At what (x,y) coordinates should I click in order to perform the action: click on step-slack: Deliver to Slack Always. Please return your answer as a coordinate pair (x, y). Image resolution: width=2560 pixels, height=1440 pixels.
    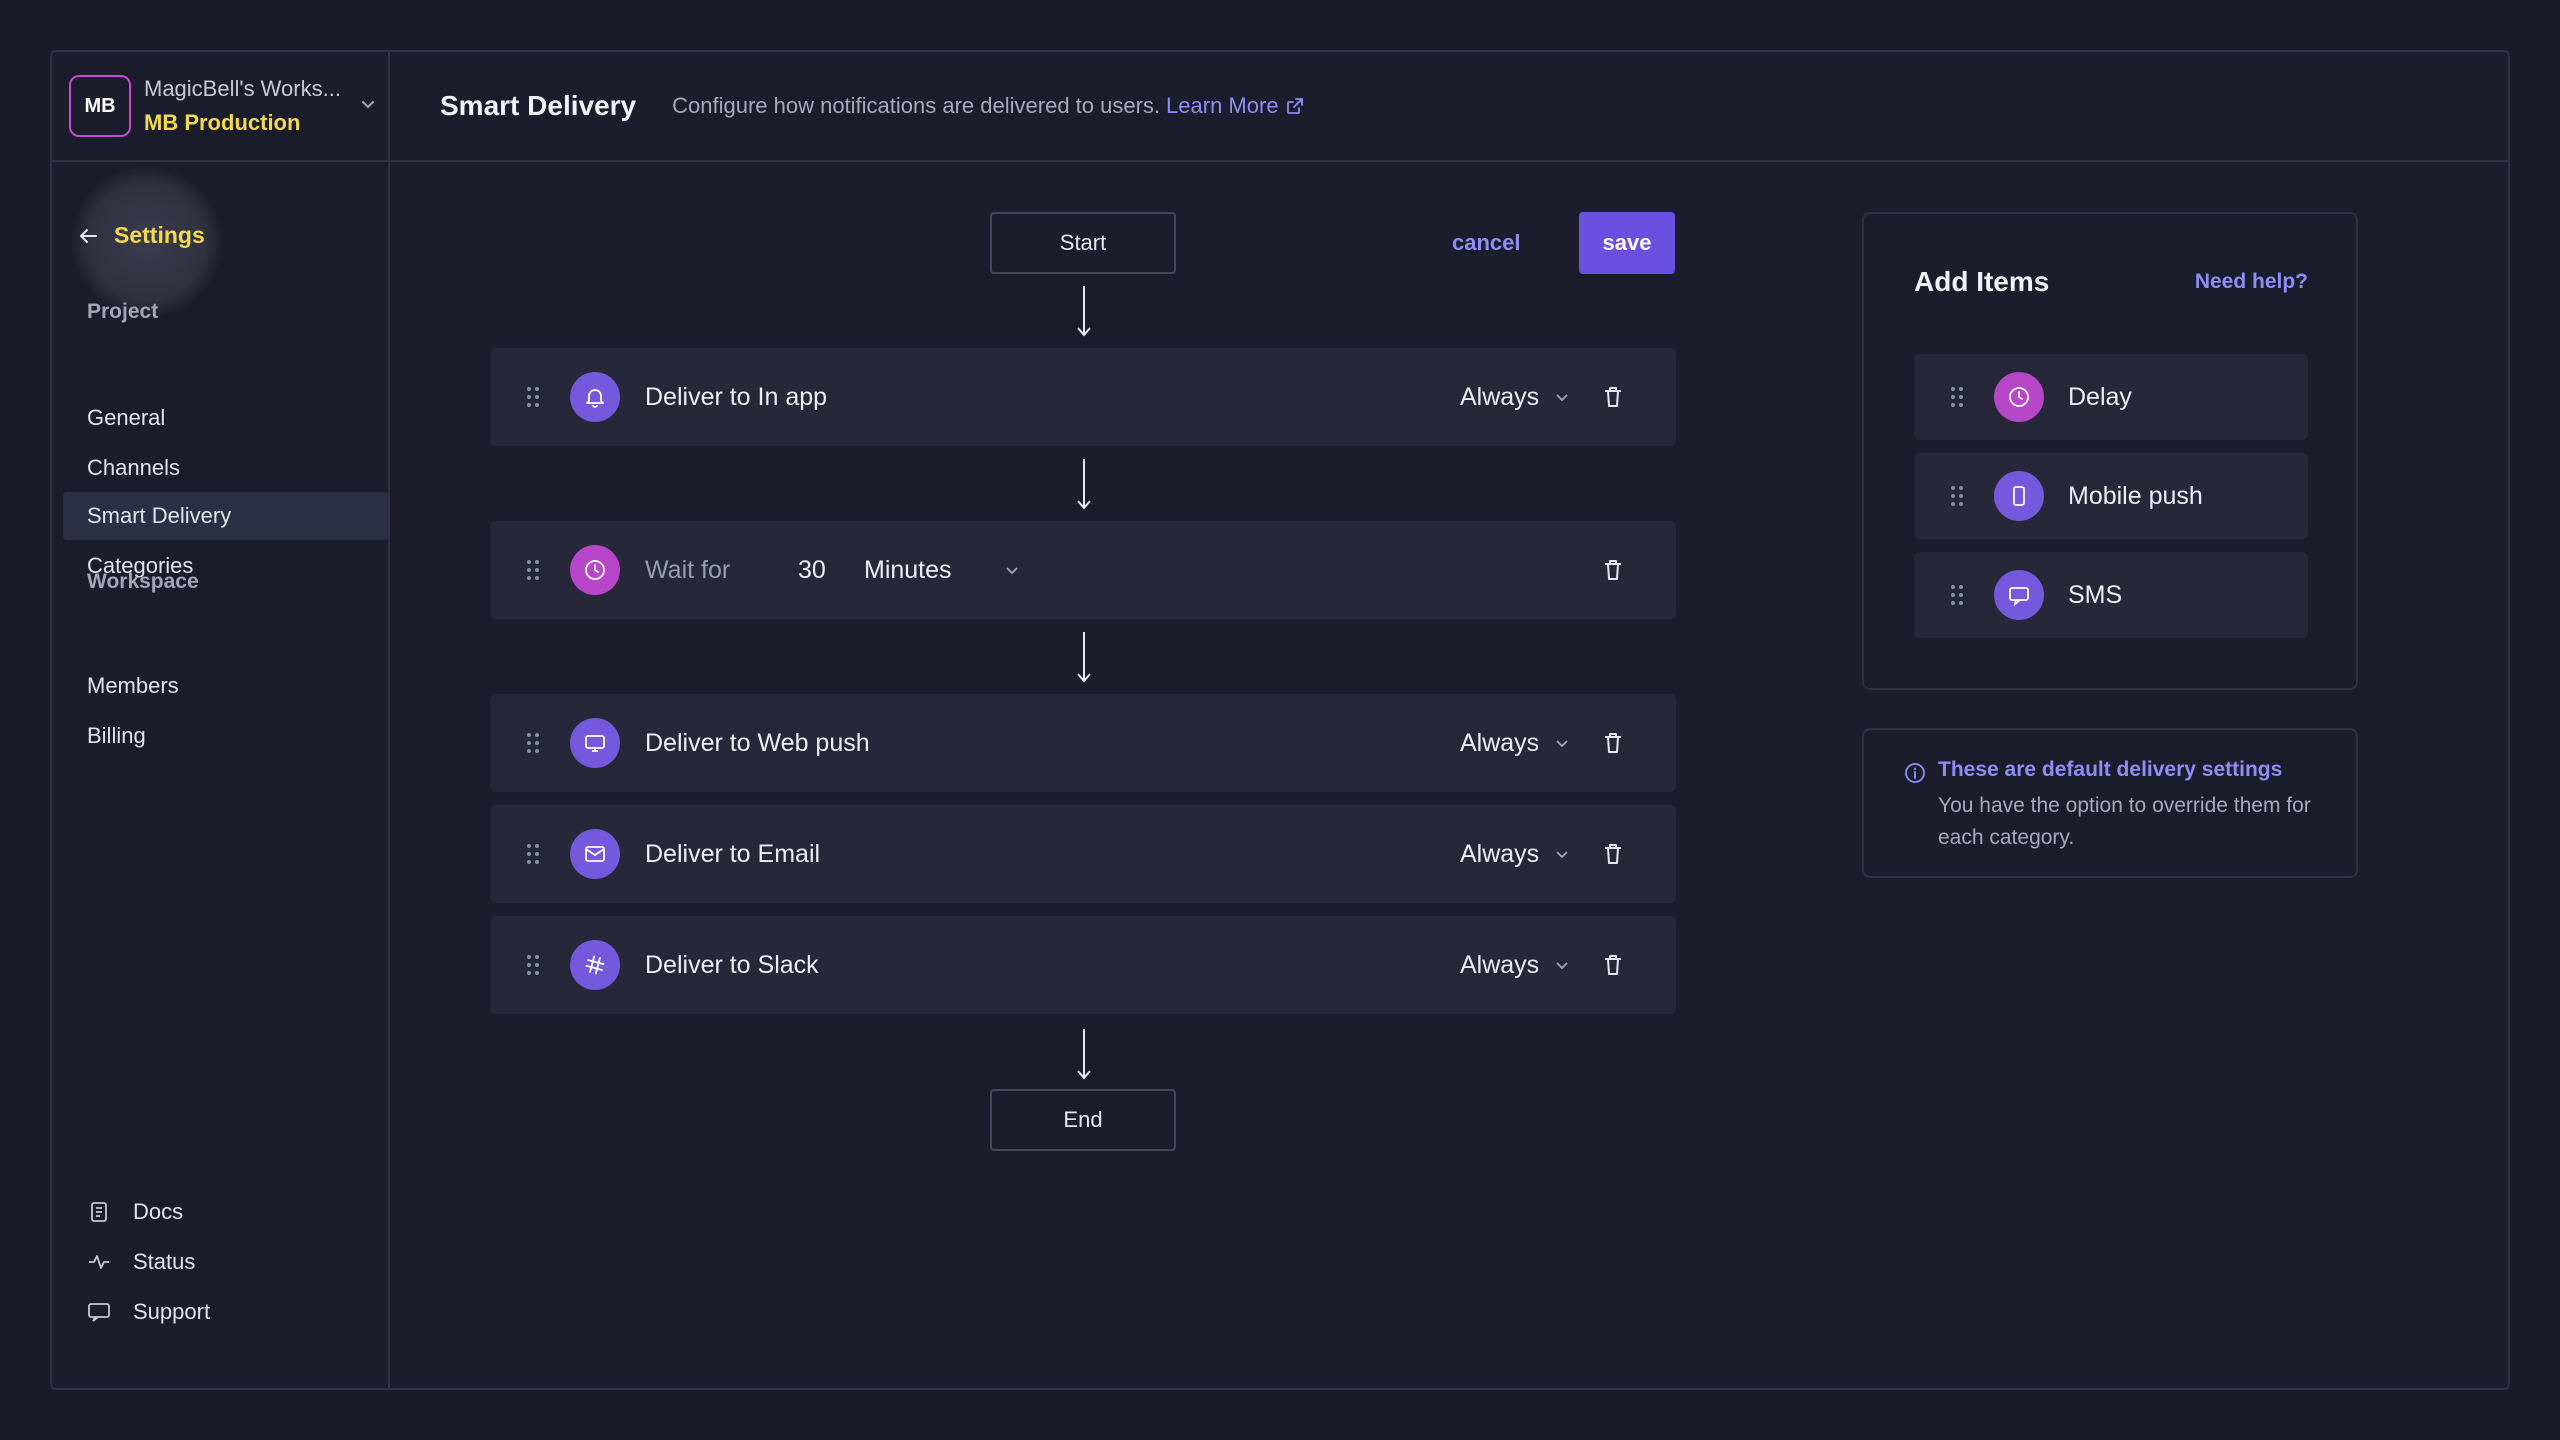
    Looking at the image, I should click on (1083, 965).